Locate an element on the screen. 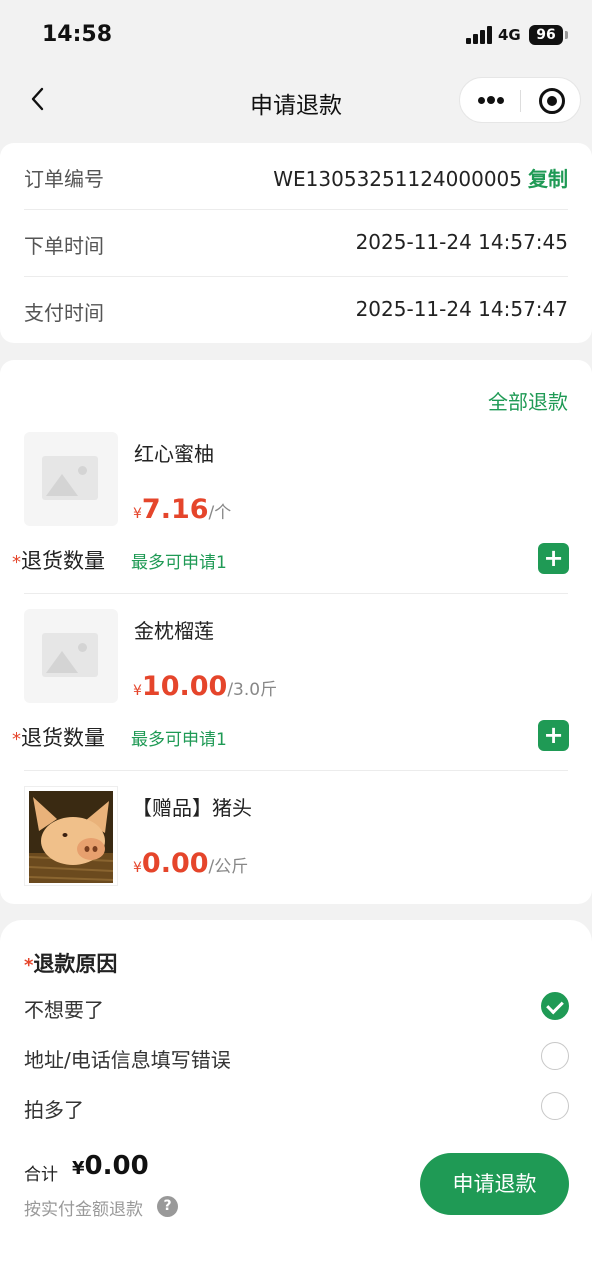 This screenshot has width=592, height=1280. pay-time-label: 支付时间 is located at coordinates (64, 313).